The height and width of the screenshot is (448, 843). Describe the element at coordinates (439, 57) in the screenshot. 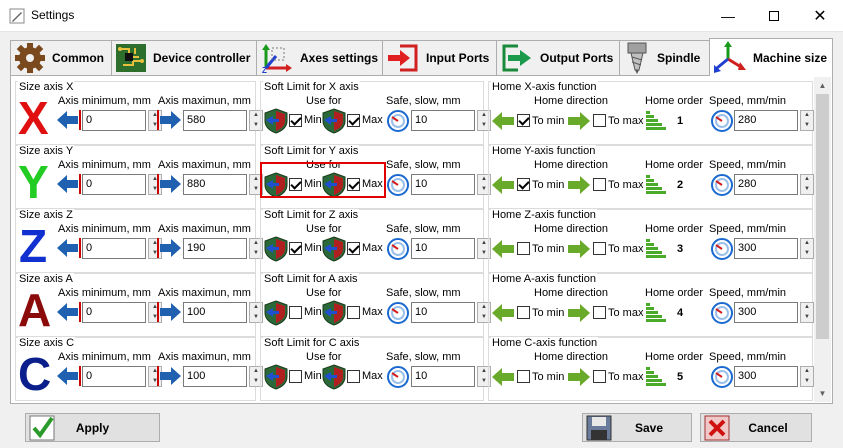

I see `tab-input-ports: Input Ports` at that location.